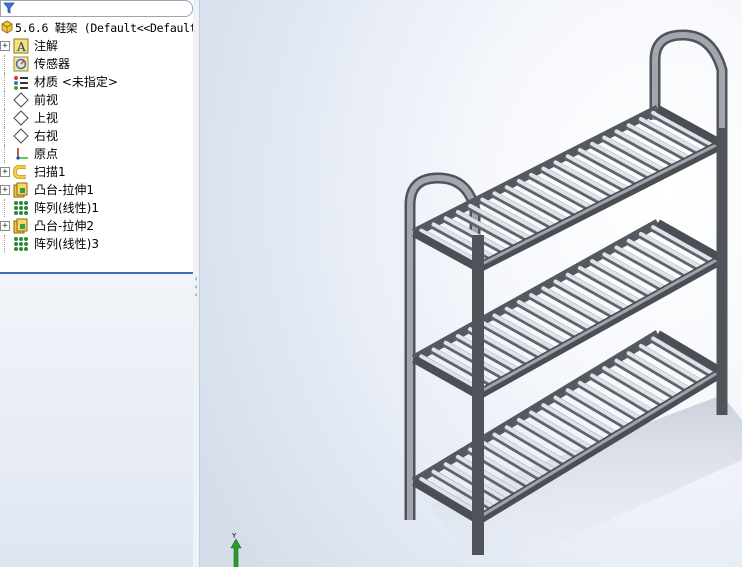 The width and height of the screenshot is (742, 567). What do you see at coordinates (96, 419) in the screenshot?
I see `property-pane` at bounding box center [96, 419].